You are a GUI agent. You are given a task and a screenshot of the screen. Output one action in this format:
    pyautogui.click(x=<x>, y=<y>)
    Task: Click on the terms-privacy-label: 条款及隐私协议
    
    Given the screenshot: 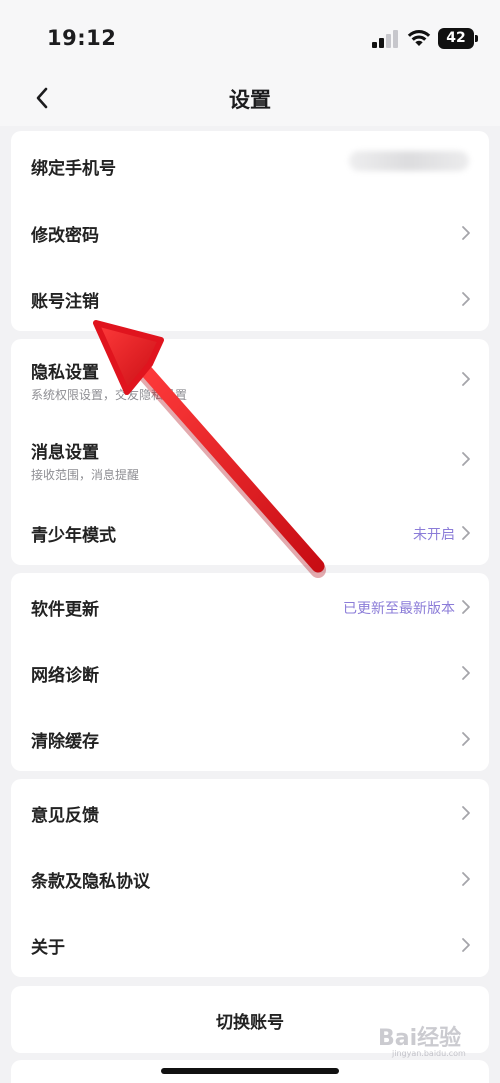 What is the action you would take?
    pyautogui.click(x=90, y=882)
    